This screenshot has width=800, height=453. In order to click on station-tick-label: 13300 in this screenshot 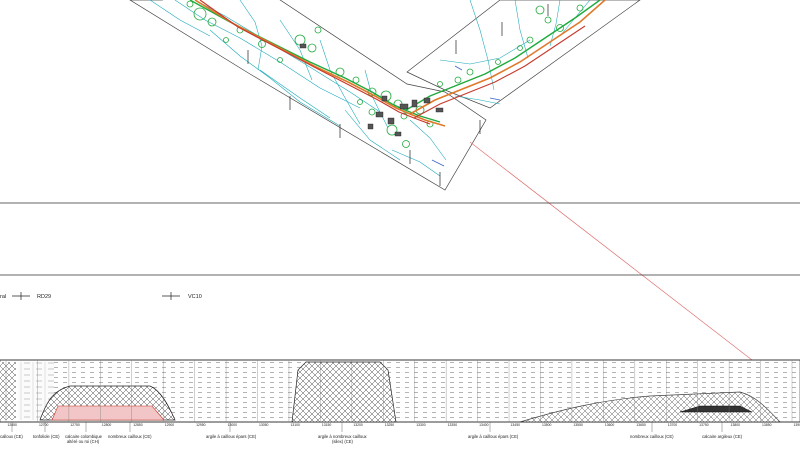, I will do `click(421, 425)`.